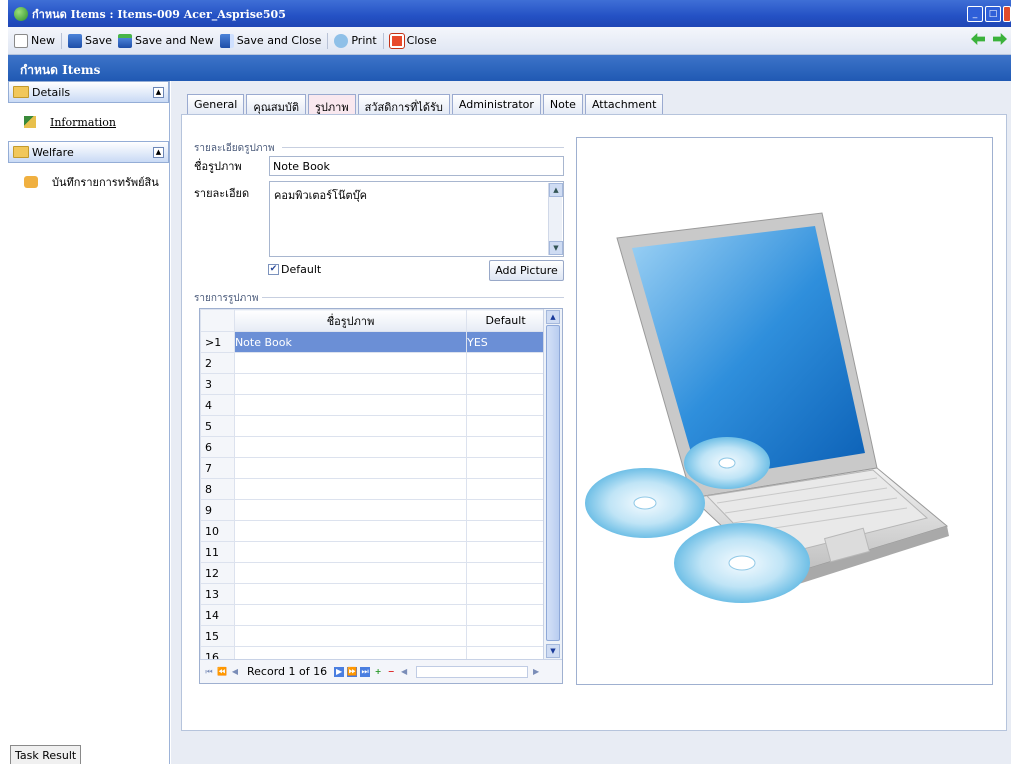  I want to click on next-page-icon: ⏩, so click(352, 671).